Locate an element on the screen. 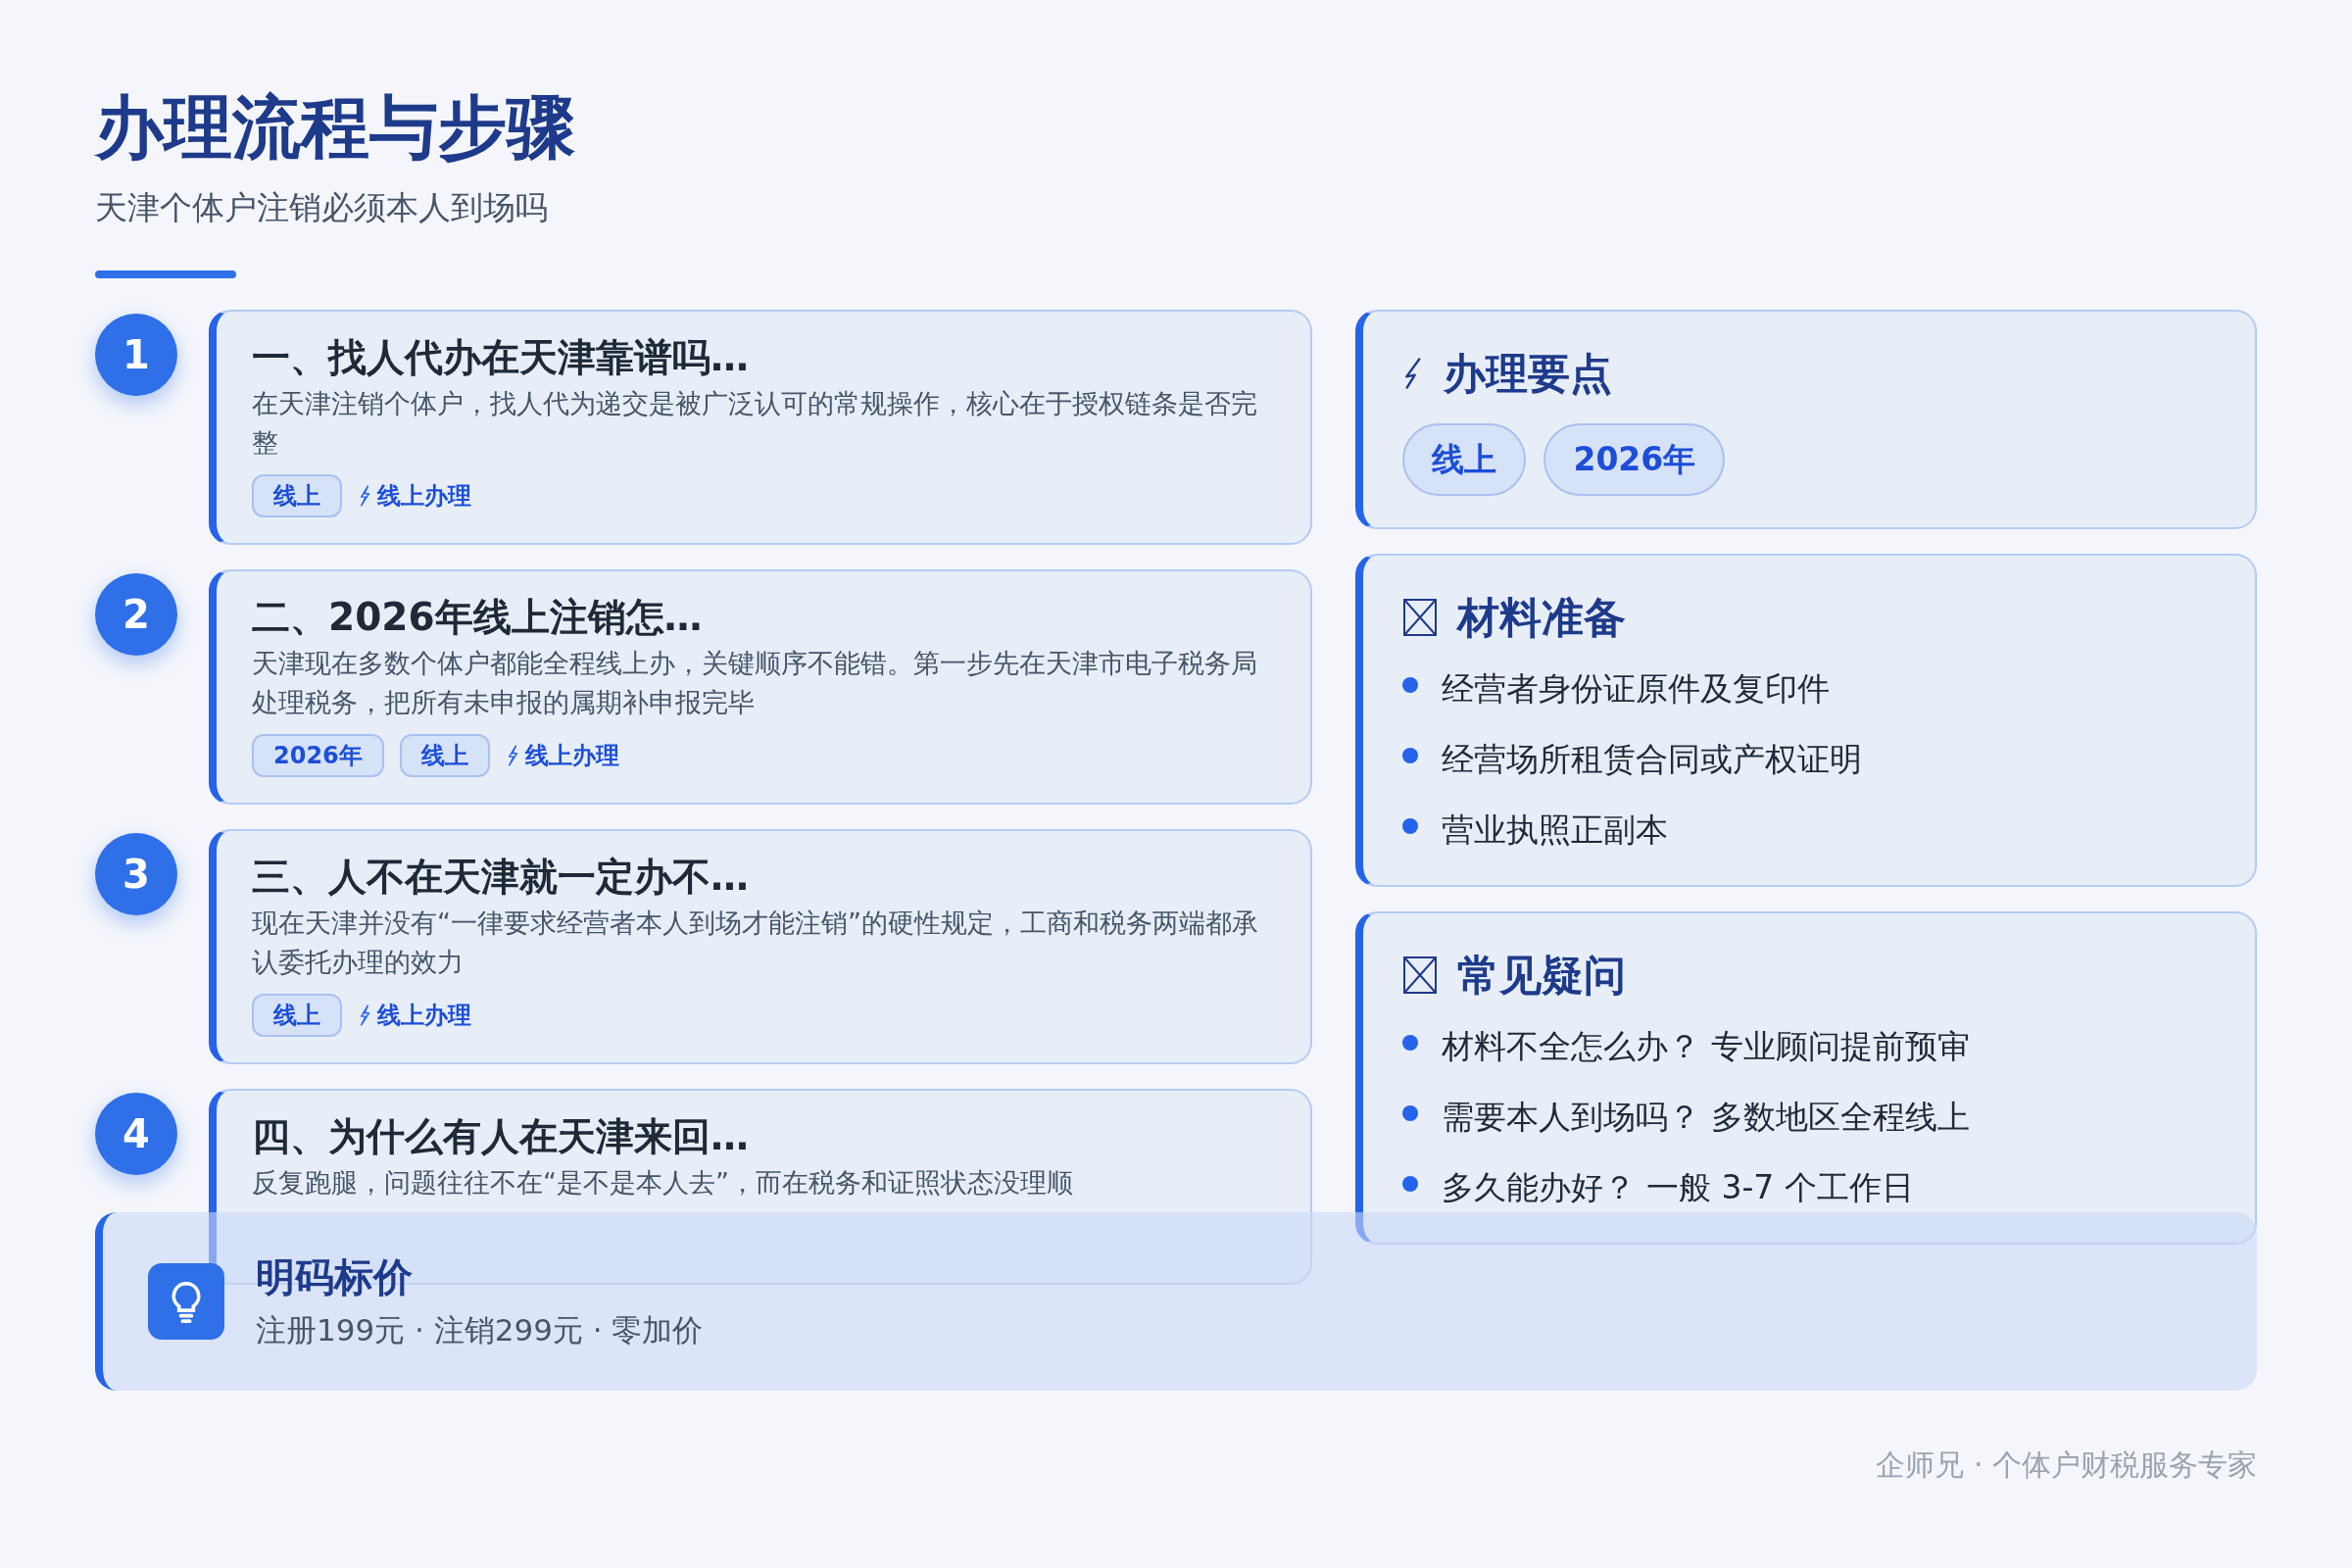 The width and height of the screenshot is (2352, 1568). list-item: 经营场所租赁合同或产权证明 is located at coordinates (1652, 760).